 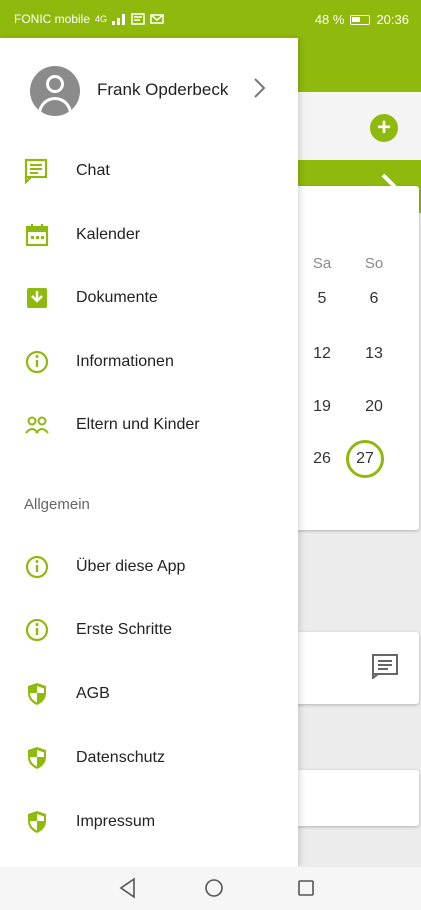 I want to click on mail-icon, so click(x=157, y=19).